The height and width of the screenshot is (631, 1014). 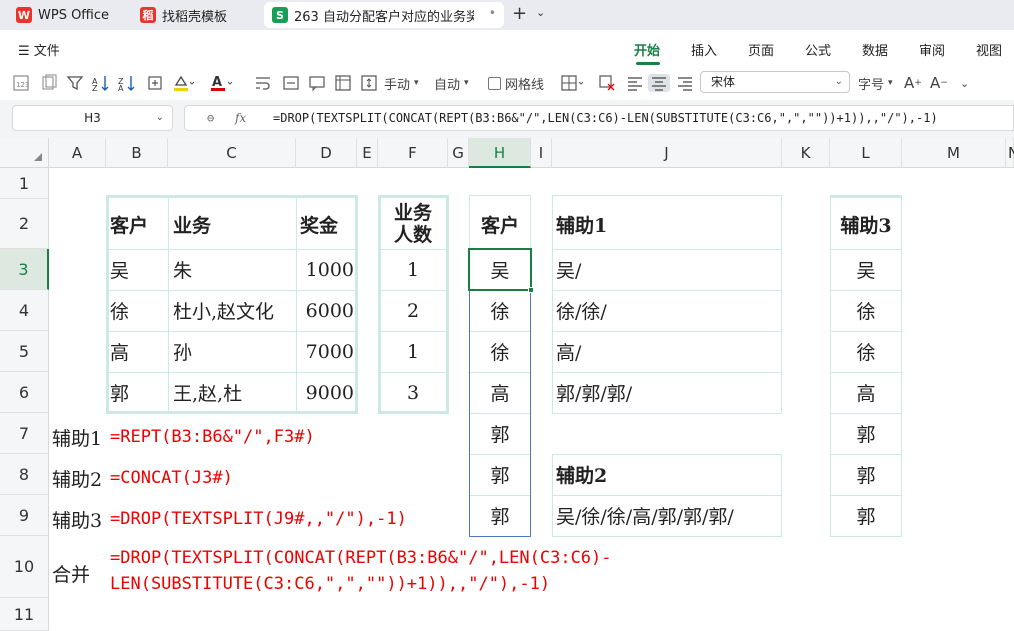 What do you see at coordinates (704, 49) in the screenshot?
I see `menu-insert: 插入` at bounding box center [704, 49].